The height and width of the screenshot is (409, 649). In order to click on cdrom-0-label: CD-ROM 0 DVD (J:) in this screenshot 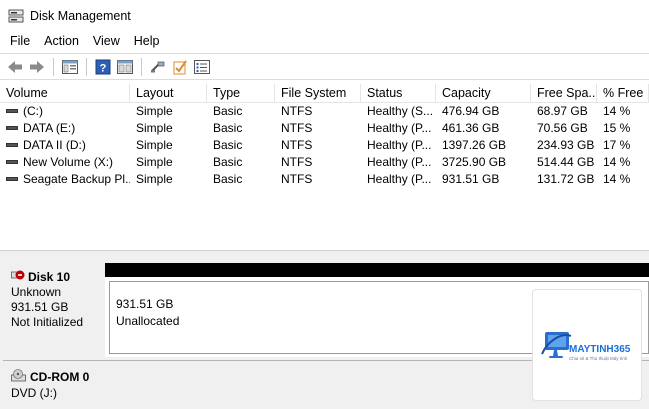, I will do `click(53, 387)`.